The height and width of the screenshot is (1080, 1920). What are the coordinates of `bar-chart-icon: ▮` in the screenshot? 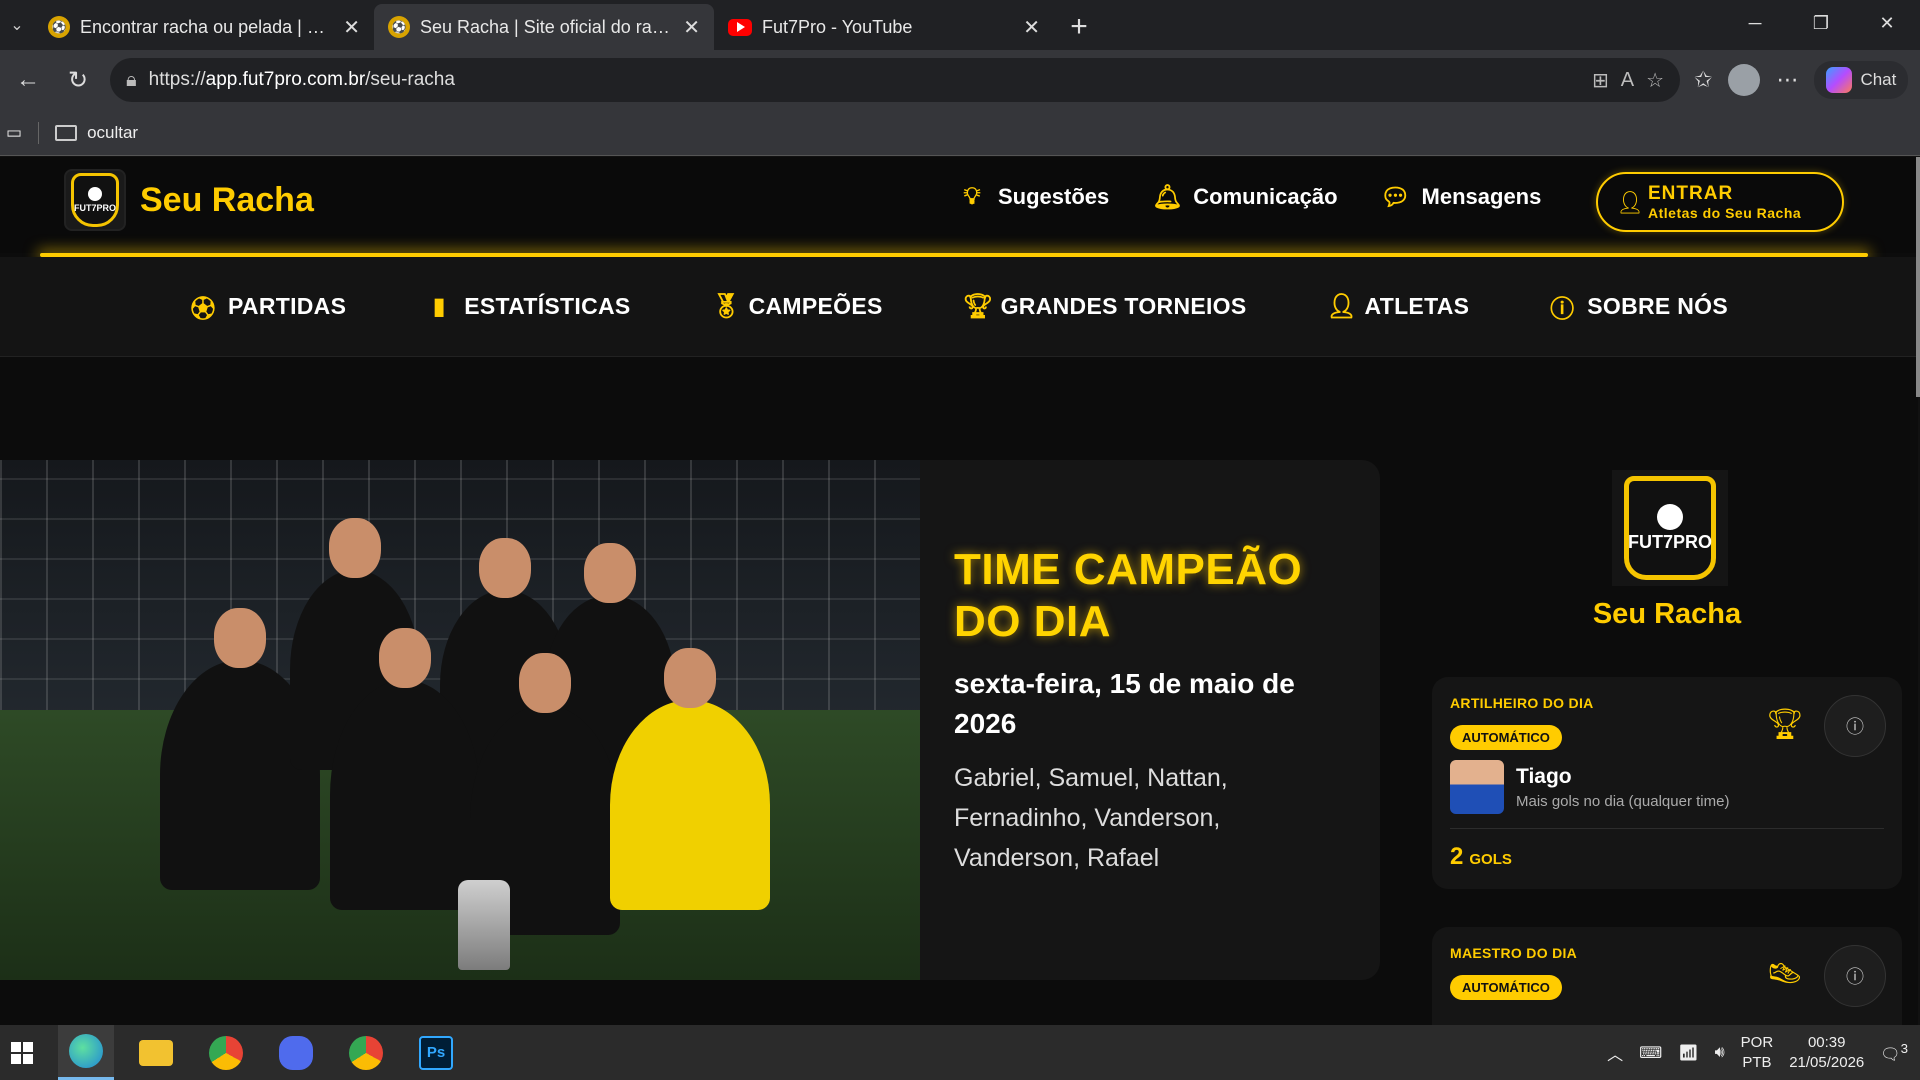 It's located at (439, 306).